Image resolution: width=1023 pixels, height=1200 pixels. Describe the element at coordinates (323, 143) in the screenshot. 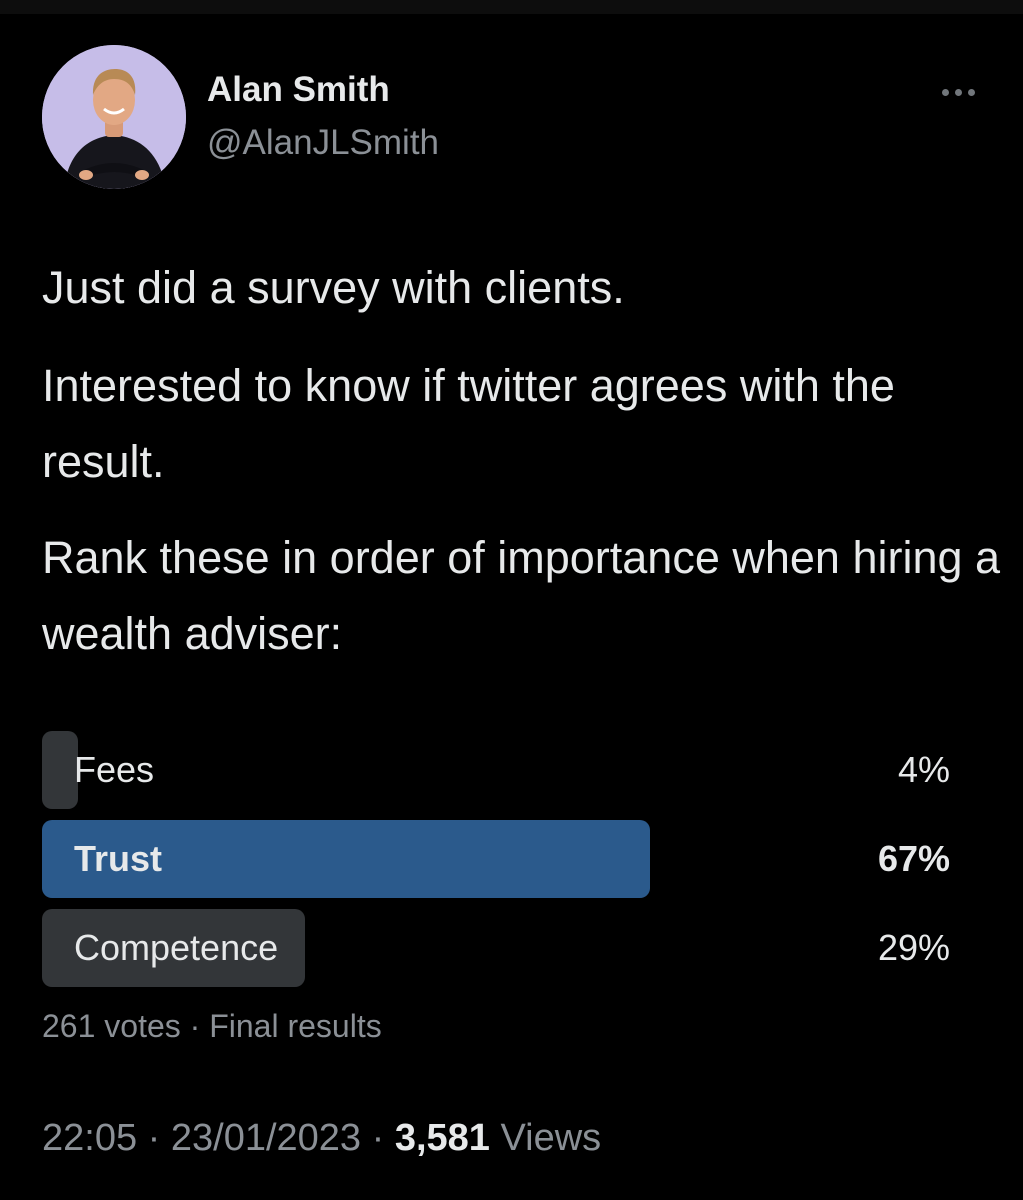

I see `author-handle: @AlanJLSmith` at that location.